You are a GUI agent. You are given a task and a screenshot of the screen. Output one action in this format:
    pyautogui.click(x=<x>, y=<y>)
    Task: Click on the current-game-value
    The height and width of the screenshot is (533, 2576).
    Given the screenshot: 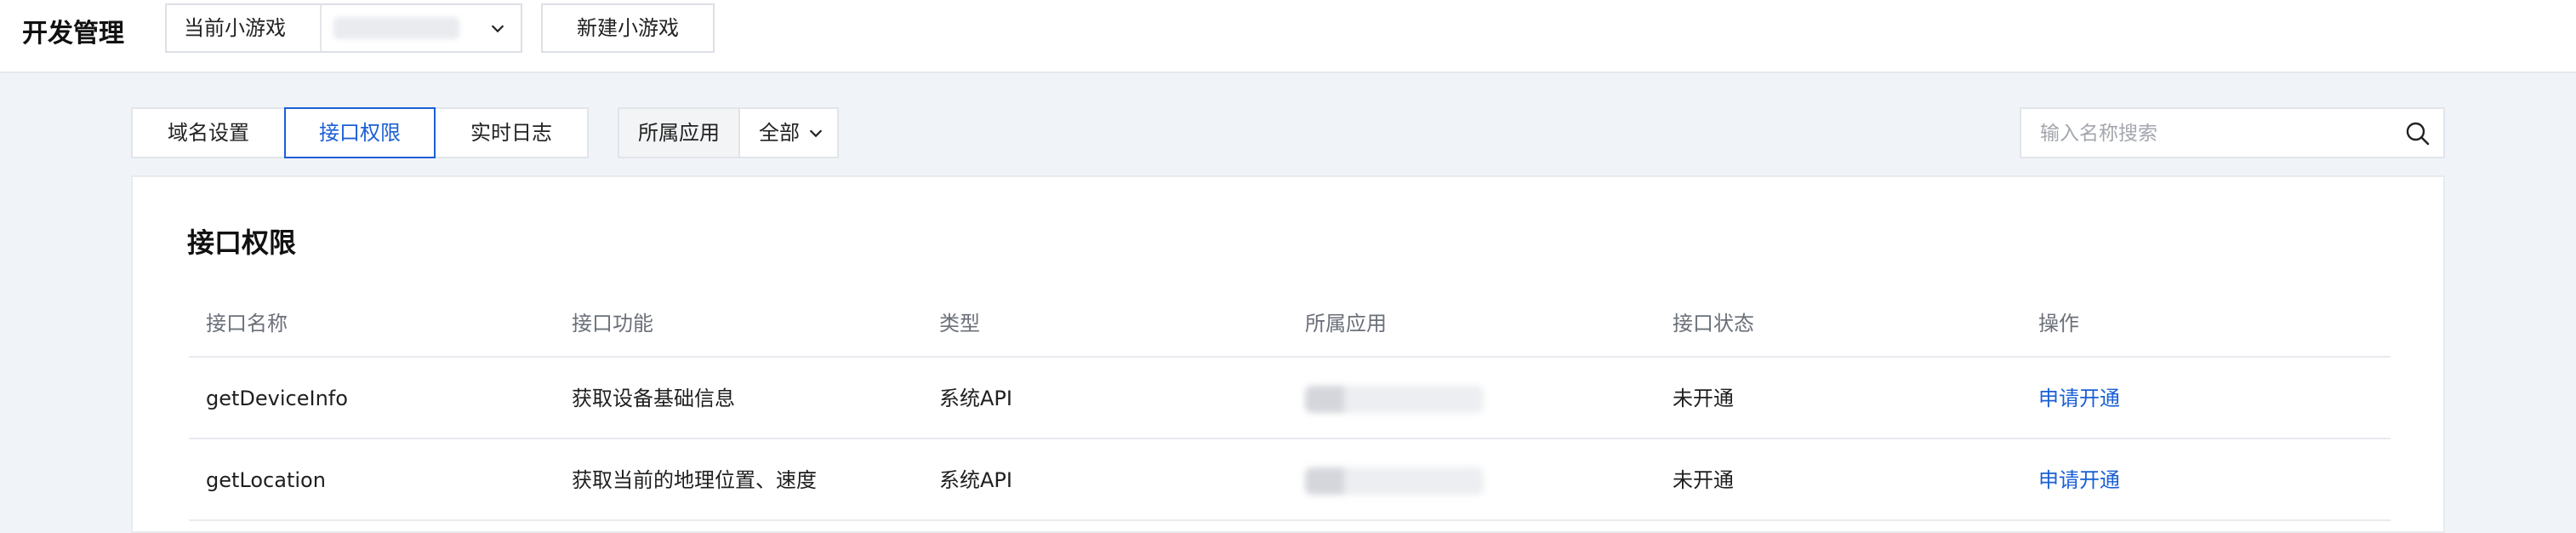 What is the action you would take?
    pyautogui.click(x=396, y=28)
    